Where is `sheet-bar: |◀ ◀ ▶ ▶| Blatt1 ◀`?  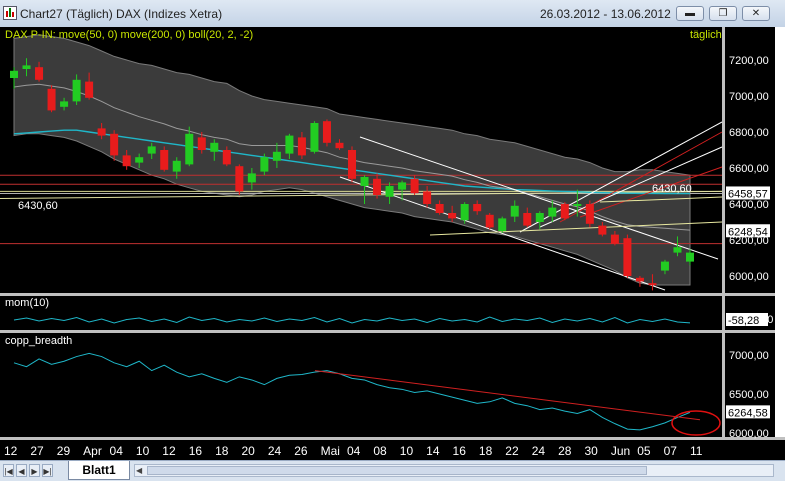 sheet-bar: |◀ ◀ ▶ ▶| Blatt1 ◀ is located at coordinates (392, 470).